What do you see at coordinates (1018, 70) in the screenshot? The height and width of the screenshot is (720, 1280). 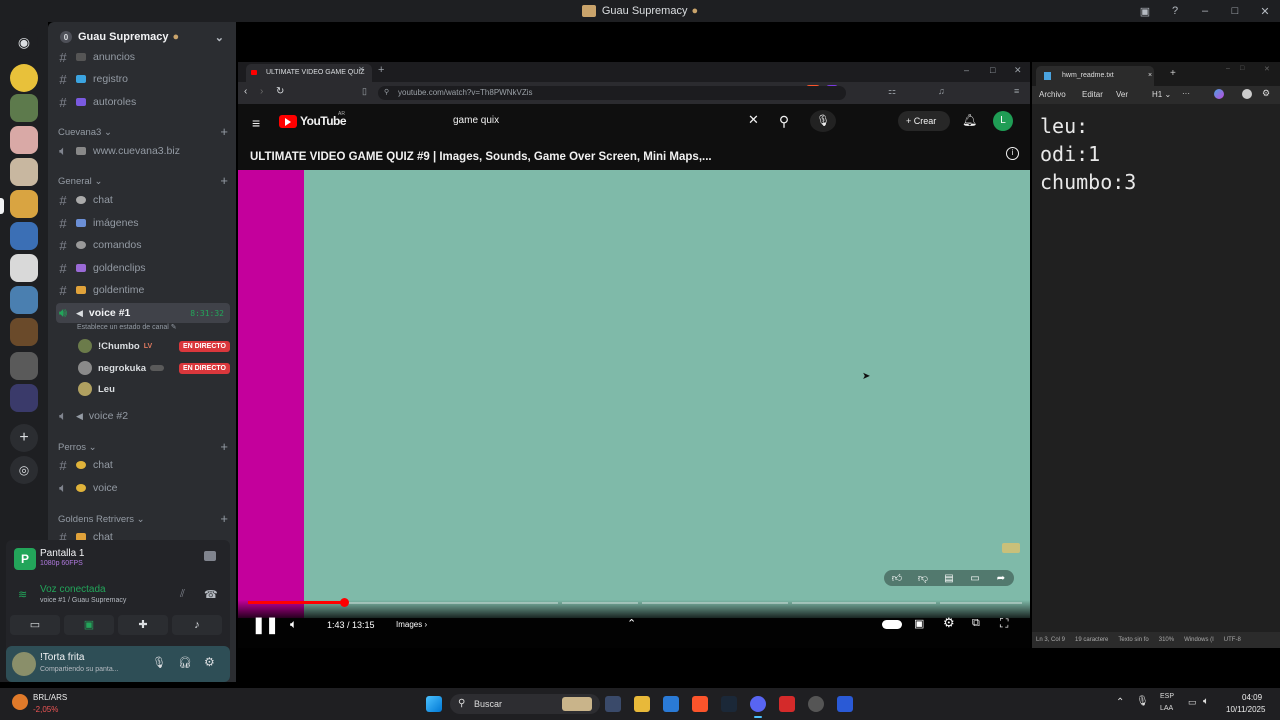 I see `close-window-button: ✕` at bounding box center [1018, 70].